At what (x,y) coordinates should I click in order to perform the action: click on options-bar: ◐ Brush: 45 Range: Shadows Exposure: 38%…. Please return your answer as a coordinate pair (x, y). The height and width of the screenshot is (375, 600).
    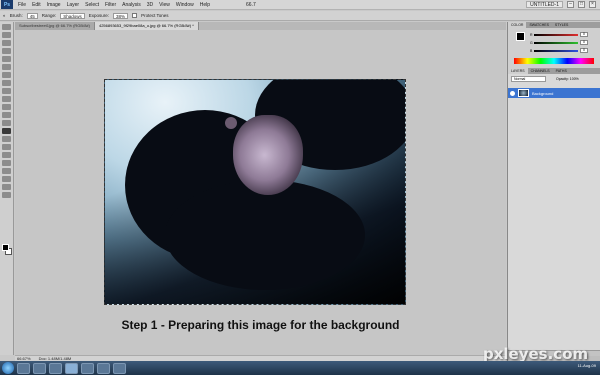
    Looking at the image, I should click on (300, 16).